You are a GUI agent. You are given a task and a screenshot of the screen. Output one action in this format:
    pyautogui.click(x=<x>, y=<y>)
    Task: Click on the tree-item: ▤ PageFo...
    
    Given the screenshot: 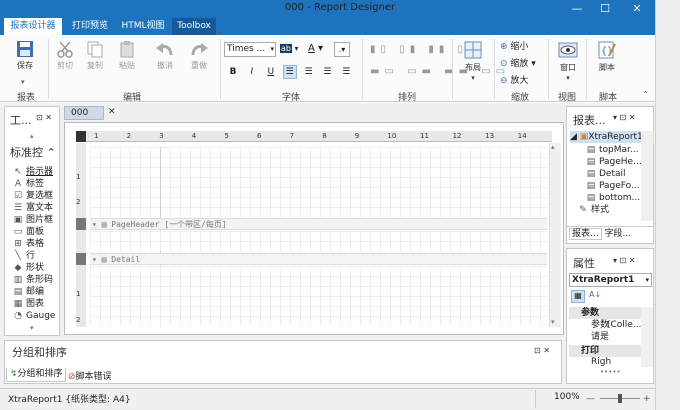 What is the action you would take?
    pyautogui.click(x=613, y=186)
    